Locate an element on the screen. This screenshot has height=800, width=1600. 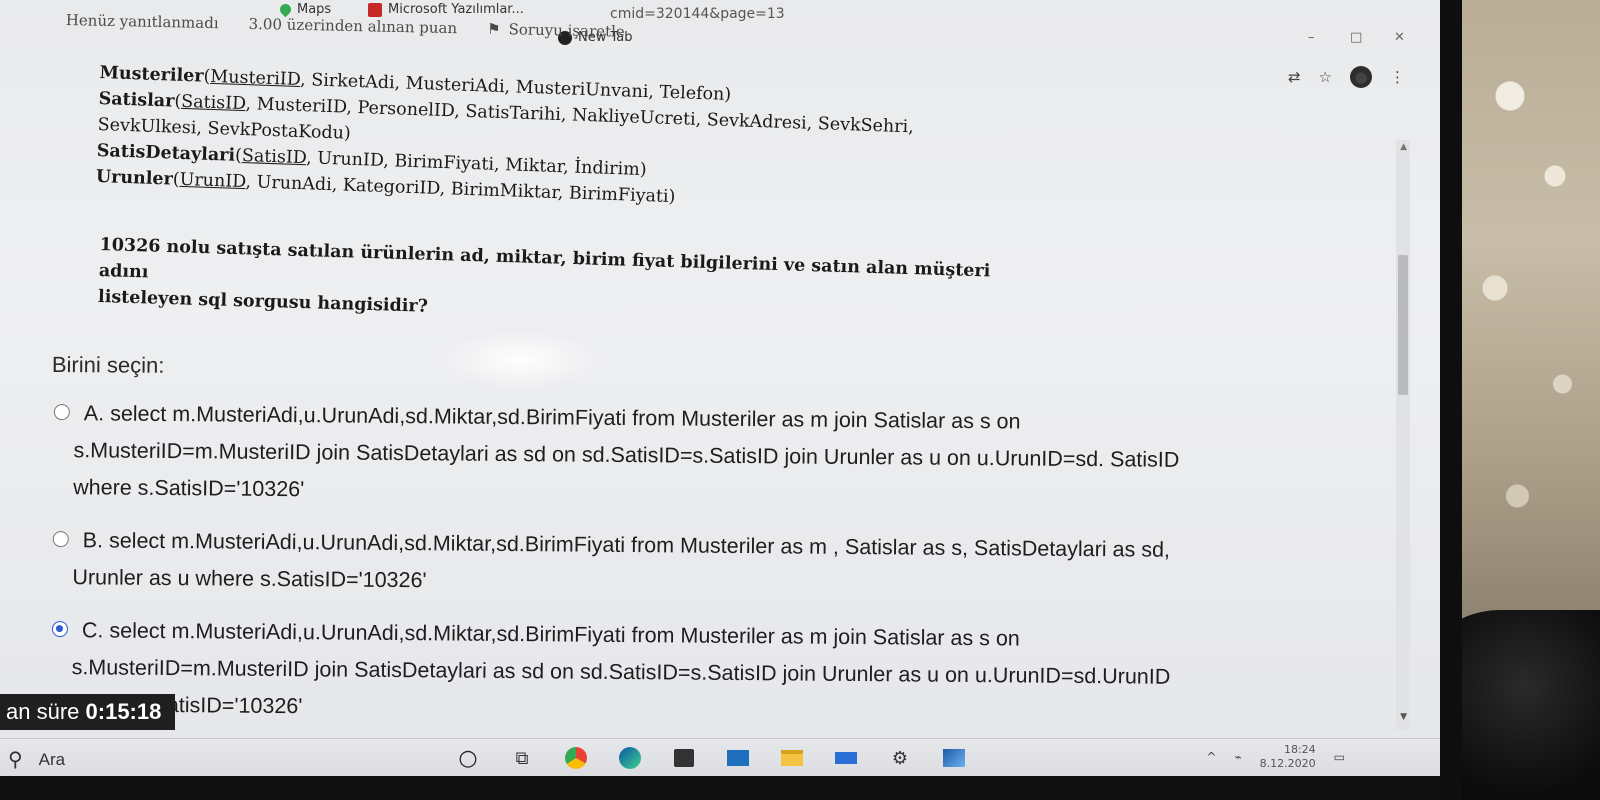
menu-icon: ⋮ is located at coordinates (1397, 77).